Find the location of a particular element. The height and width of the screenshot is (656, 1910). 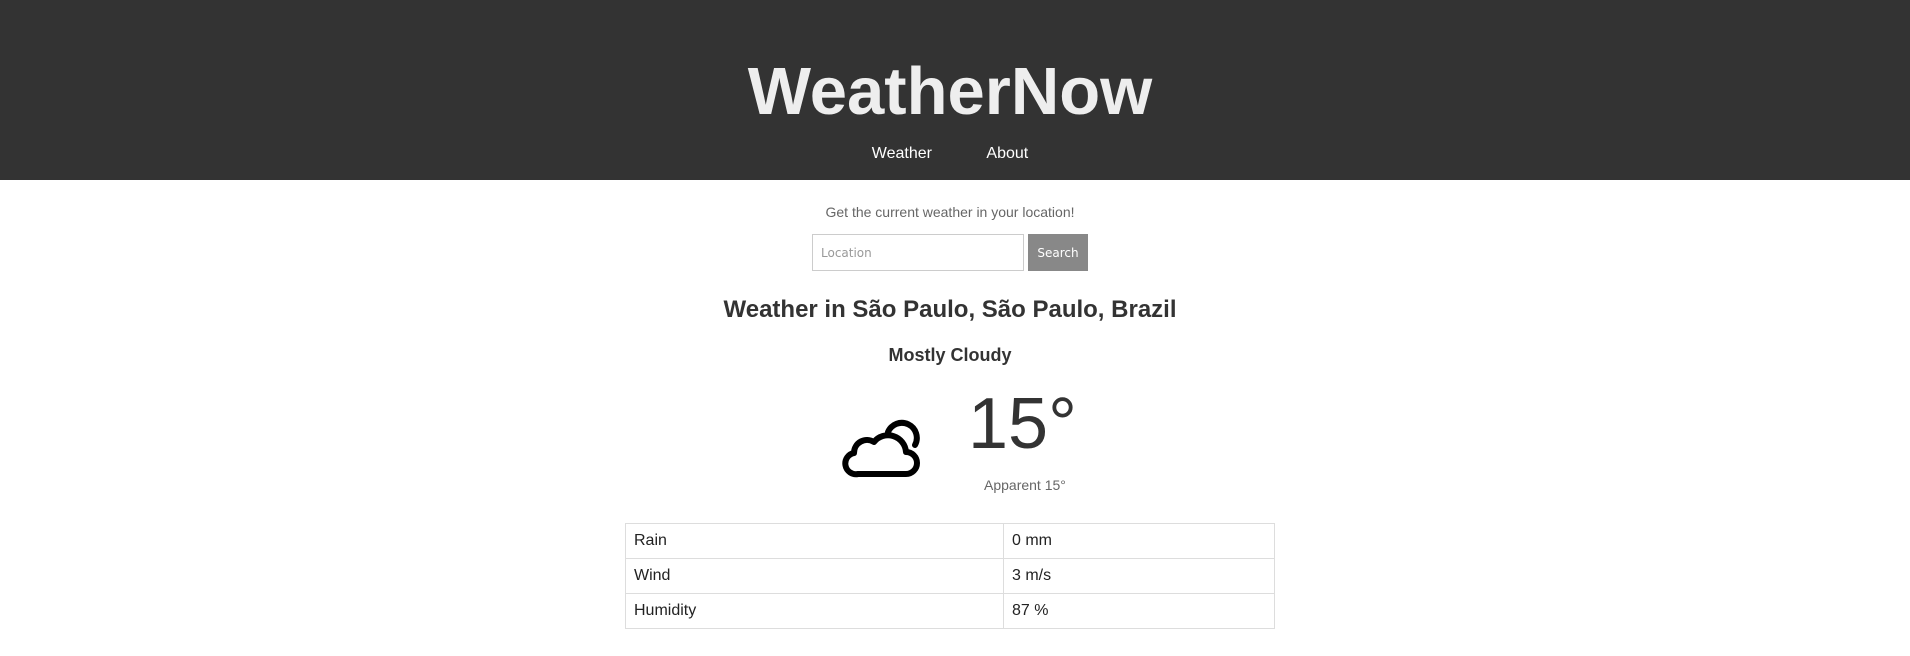

table-row: Wind 3 m/s is located at coordinates (950, 576).